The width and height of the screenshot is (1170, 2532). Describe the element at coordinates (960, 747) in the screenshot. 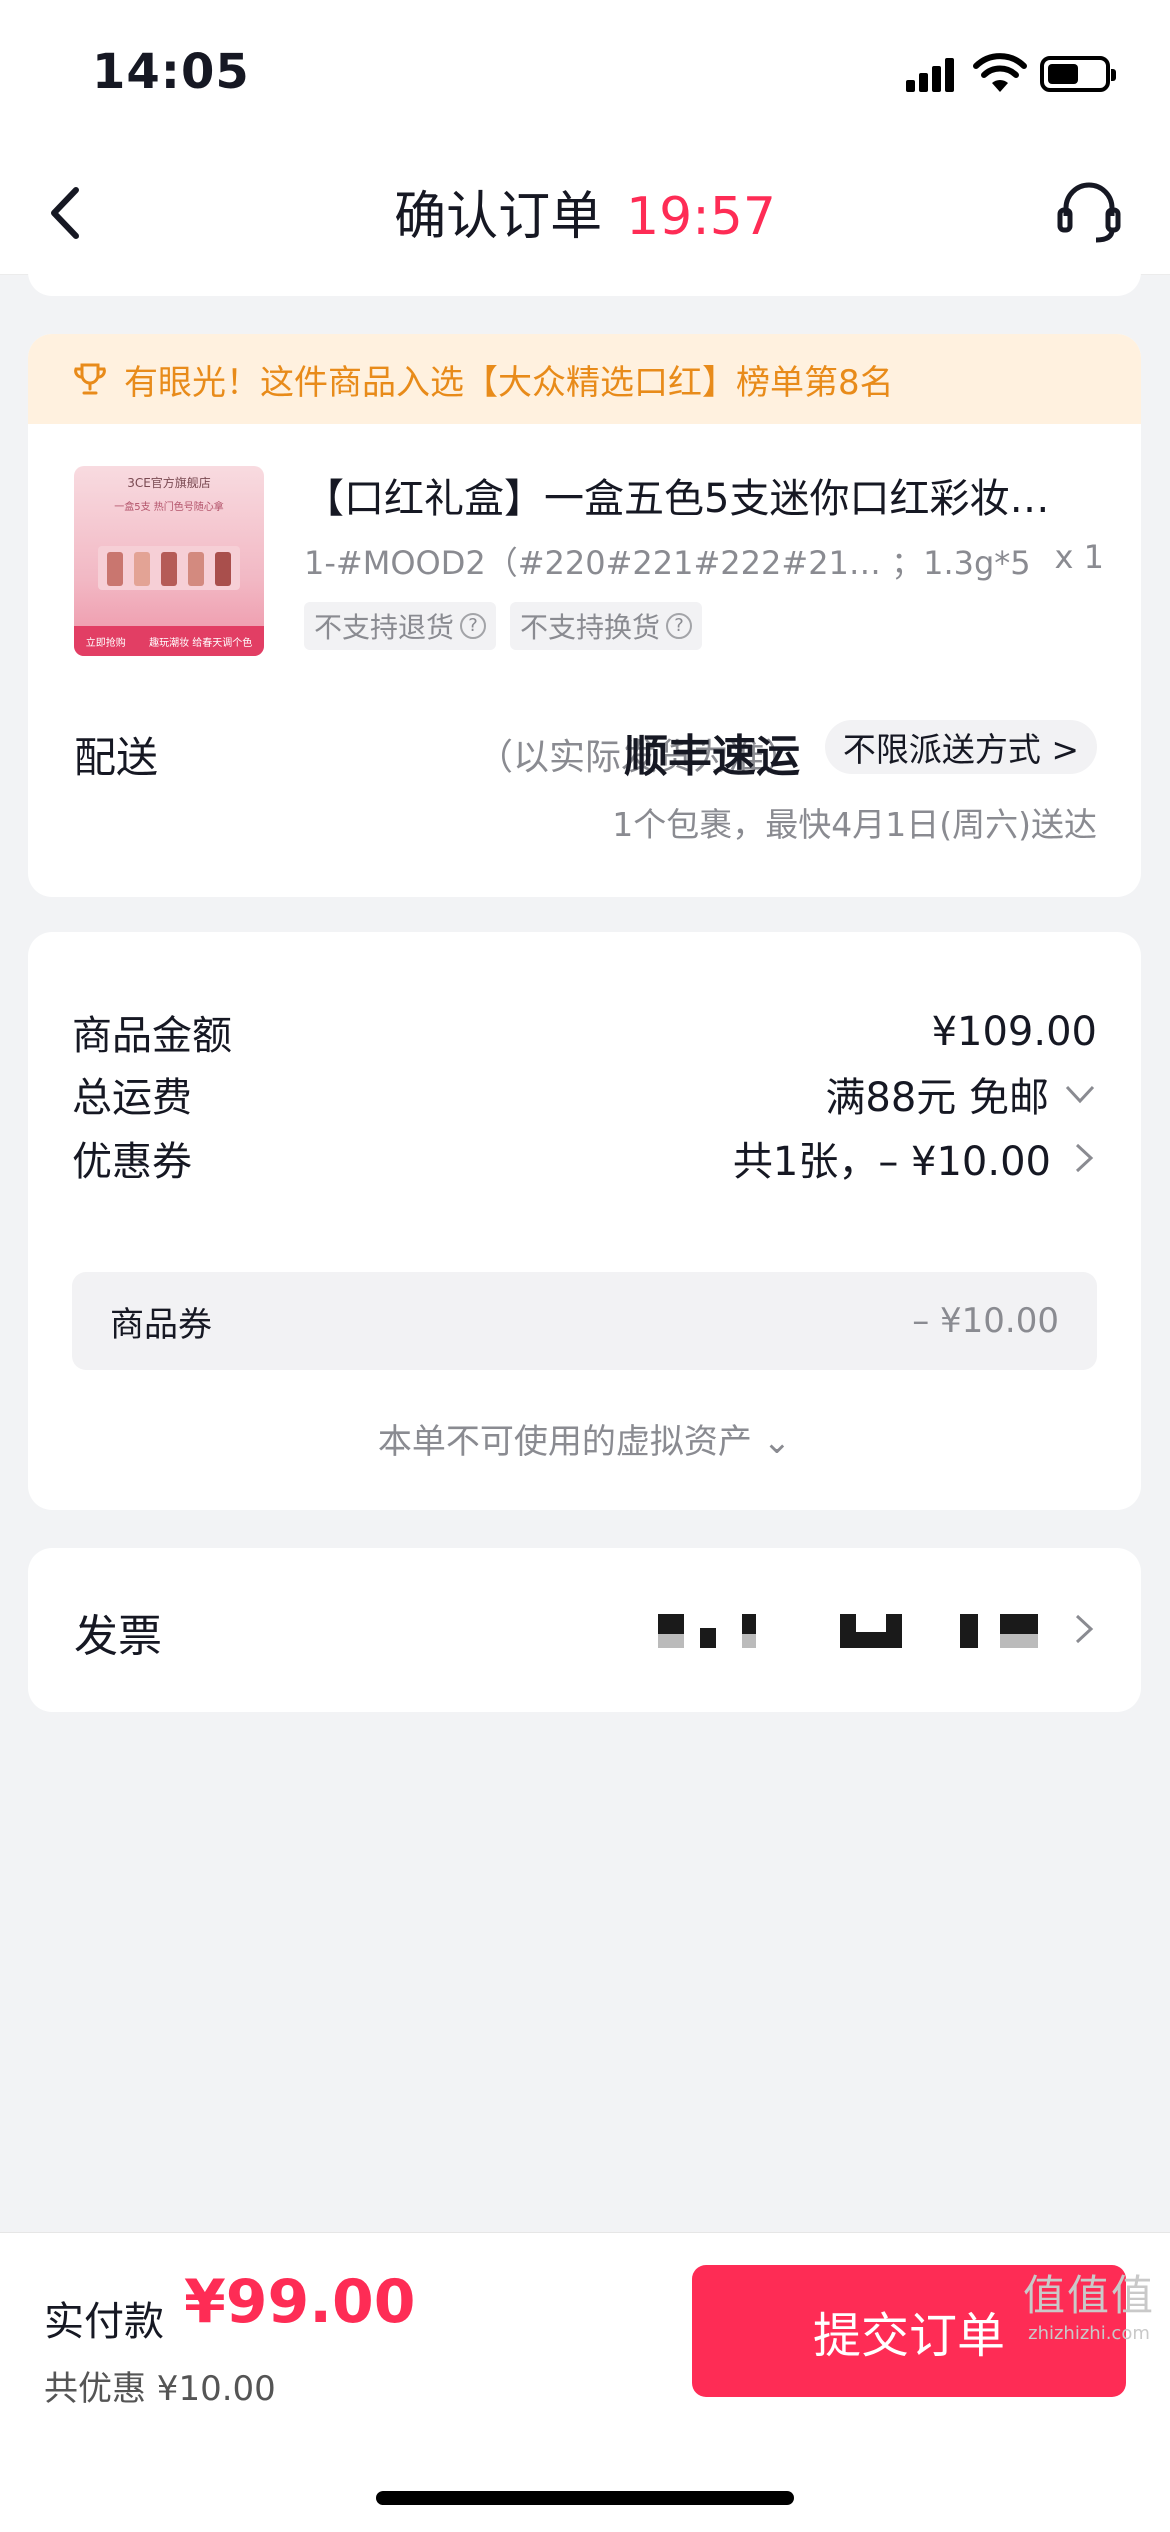

I see `delivery-method-selector: 不限派送方式 >` at that location.